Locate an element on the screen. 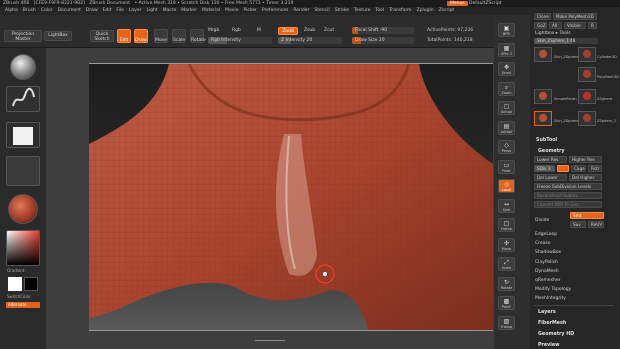 The width and height of the screenshot is (620, 349). projection-master-button: Projection Master is located at coordinates (23, 36).